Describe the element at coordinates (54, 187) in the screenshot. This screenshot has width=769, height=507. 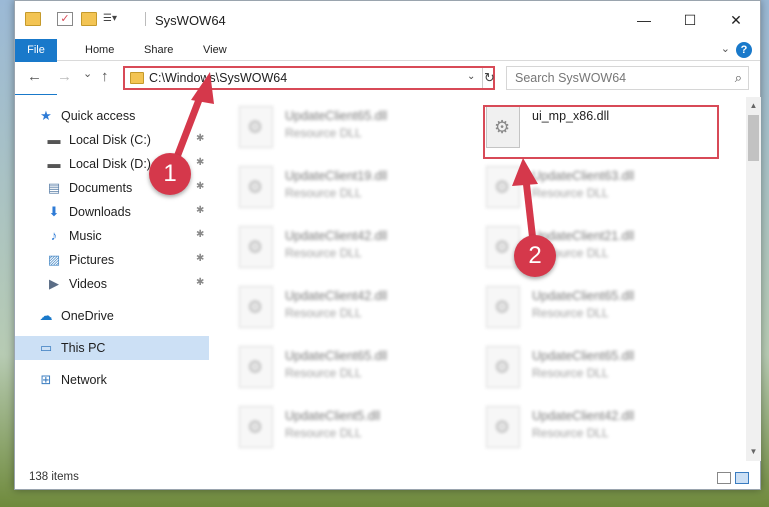
I see `documents-icon: ▤` at that location.